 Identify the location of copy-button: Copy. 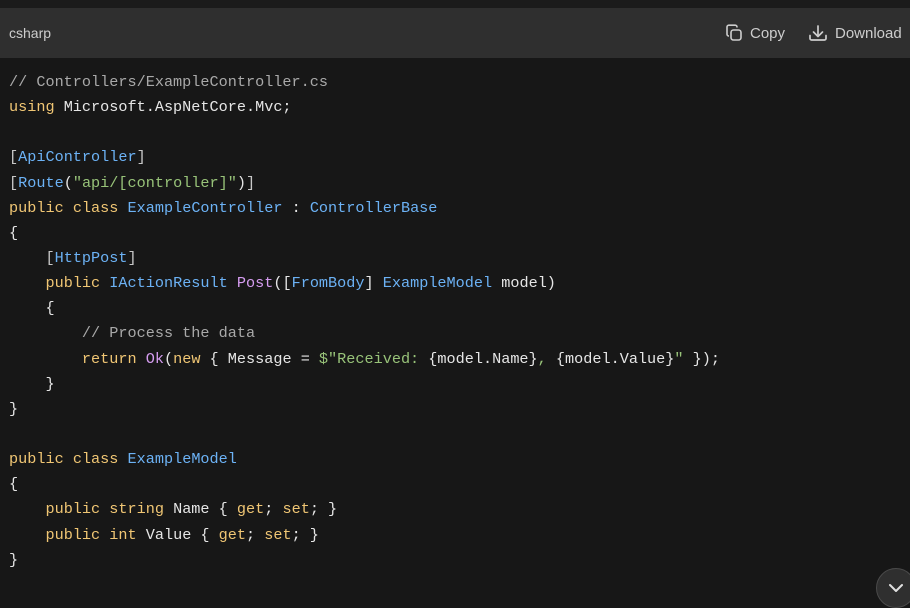
(755, 33).